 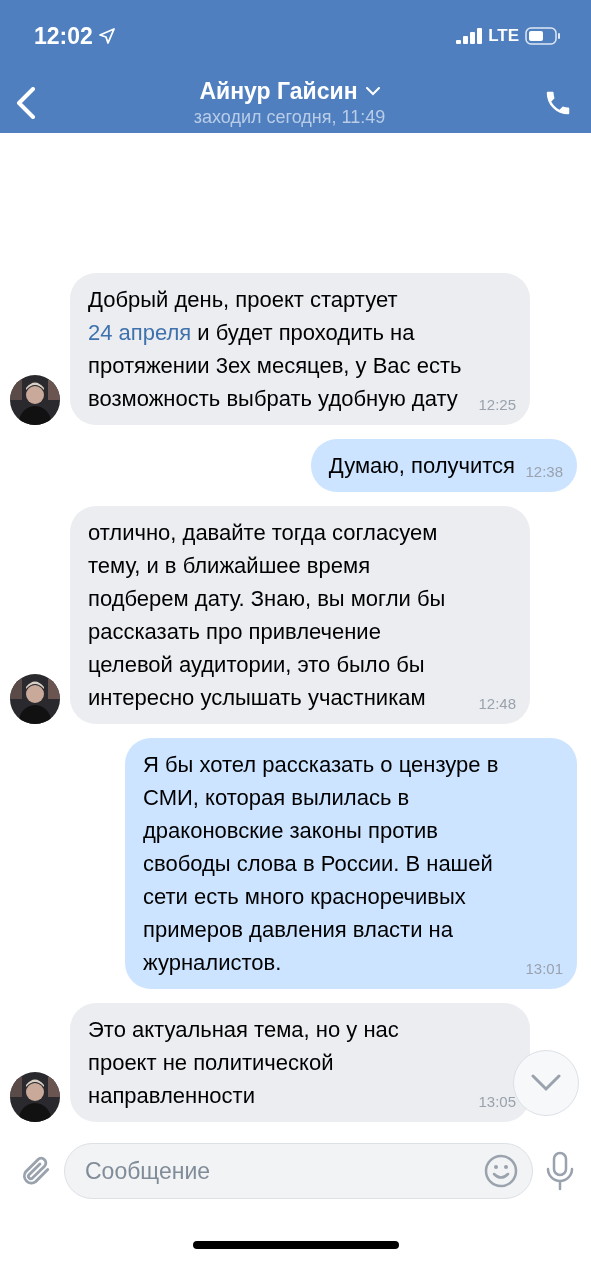 I want to click on message-time: 13:01, so click(x=544, y=968).